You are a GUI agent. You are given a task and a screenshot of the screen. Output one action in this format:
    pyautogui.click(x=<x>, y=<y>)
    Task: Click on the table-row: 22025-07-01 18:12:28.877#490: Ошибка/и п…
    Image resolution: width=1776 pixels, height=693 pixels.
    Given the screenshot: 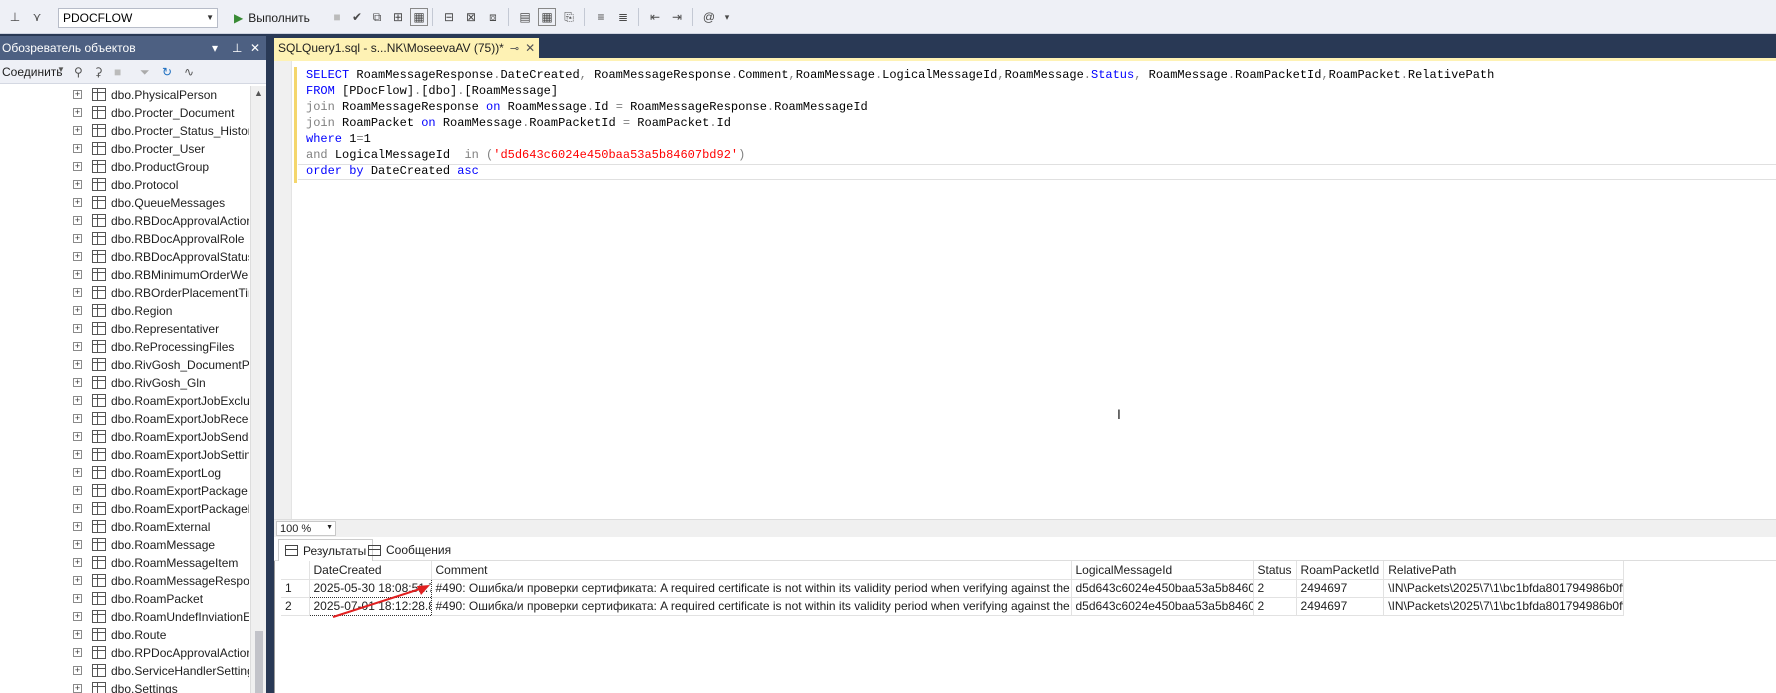 What is the action you would take?
    pyautogui.click(x=953, y=606)
    